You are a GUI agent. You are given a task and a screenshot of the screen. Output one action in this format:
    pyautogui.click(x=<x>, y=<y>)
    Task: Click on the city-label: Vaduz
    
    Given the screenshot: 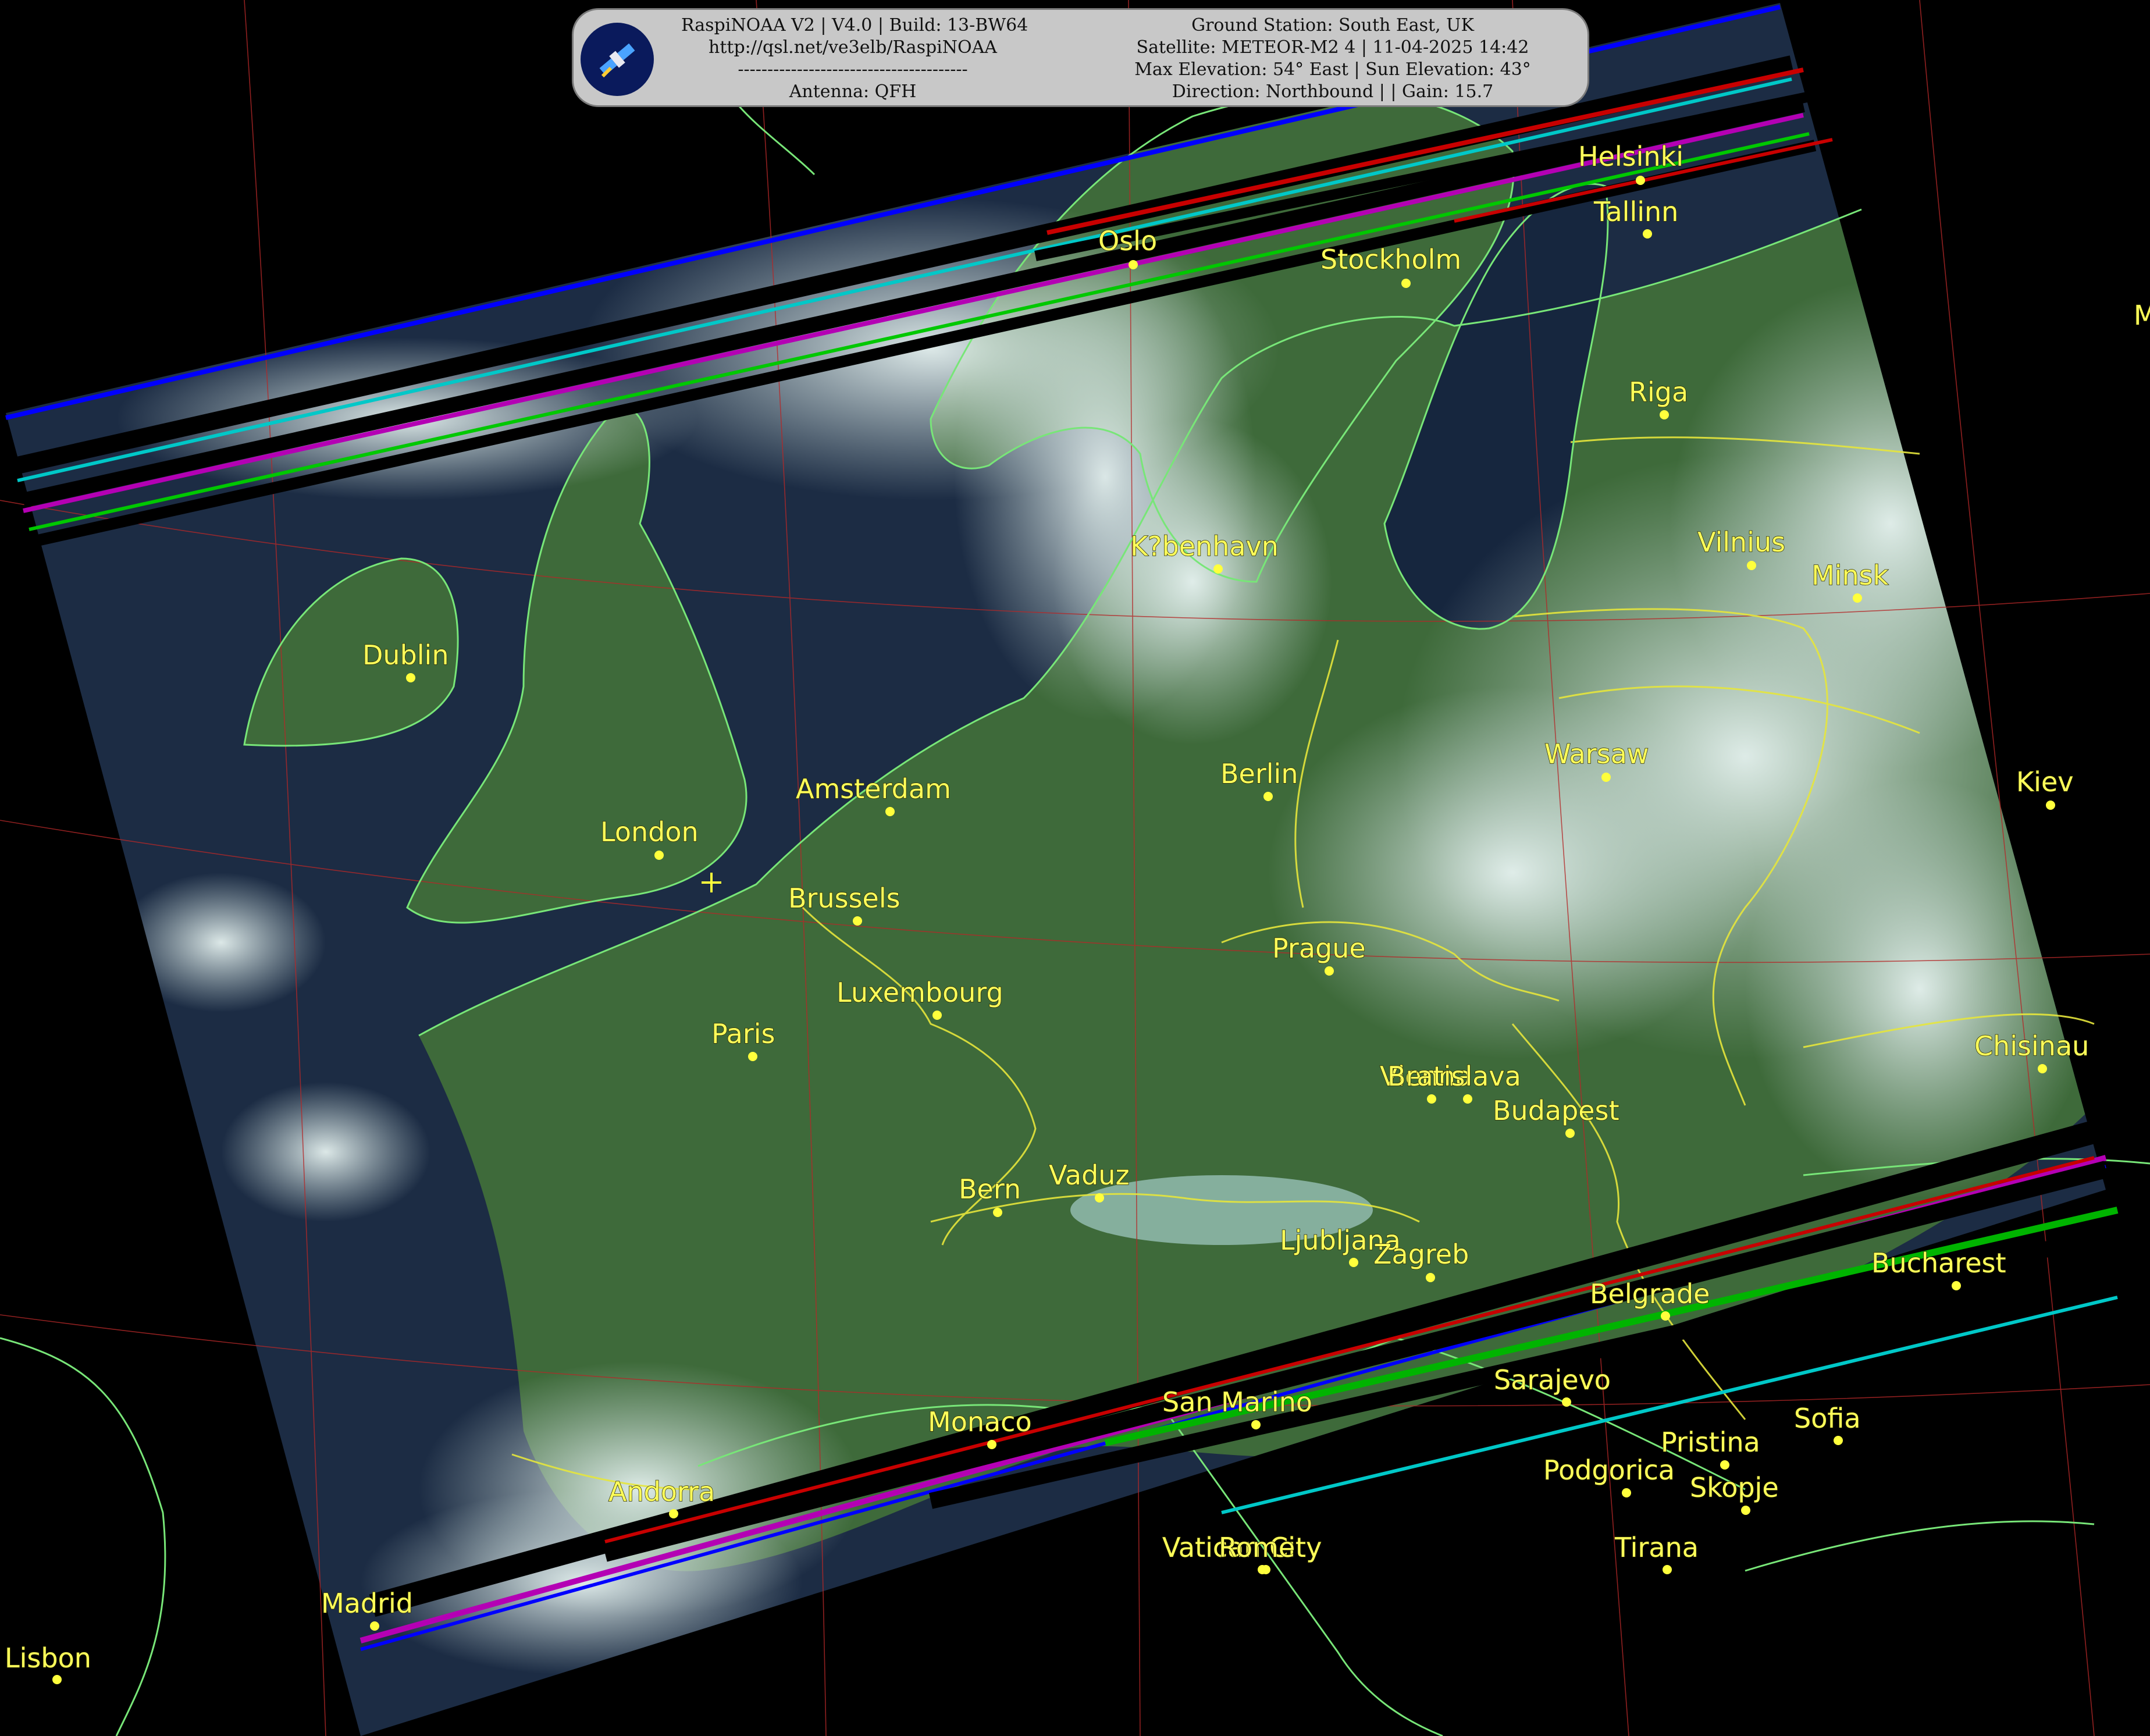 What is the action you would take?
    pyautogui.click(x=1089, y=1175)
    